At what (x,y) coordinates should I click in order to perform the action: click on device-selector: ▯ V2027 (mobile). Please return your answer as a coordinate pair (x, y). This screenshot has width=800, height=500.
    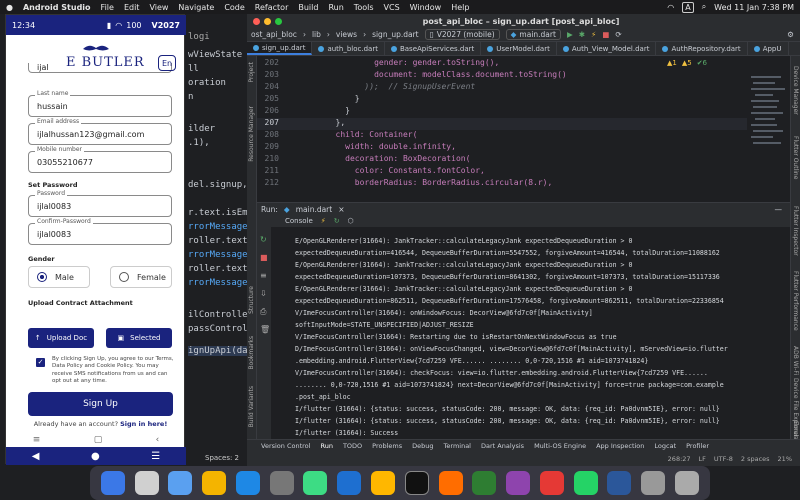
    Looking at the image, I should click on (462, 34).